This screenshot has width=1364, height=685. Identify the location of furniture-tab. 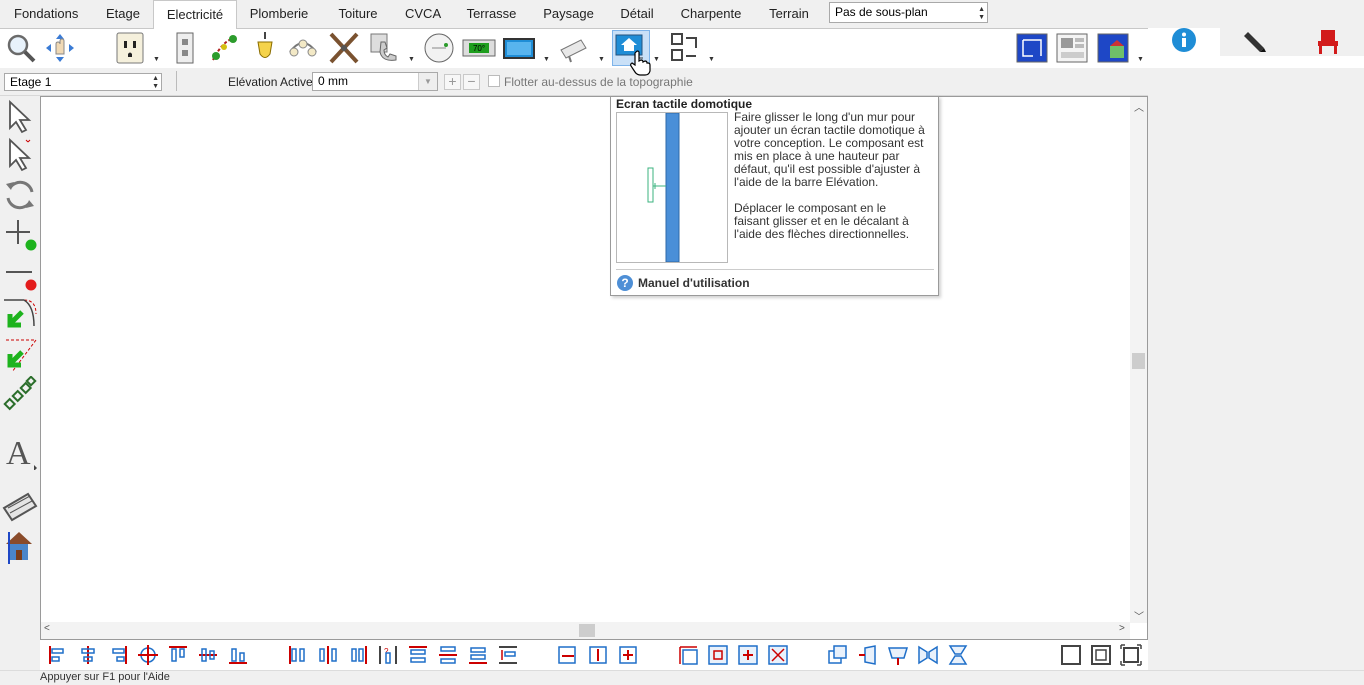
(1328, 42).